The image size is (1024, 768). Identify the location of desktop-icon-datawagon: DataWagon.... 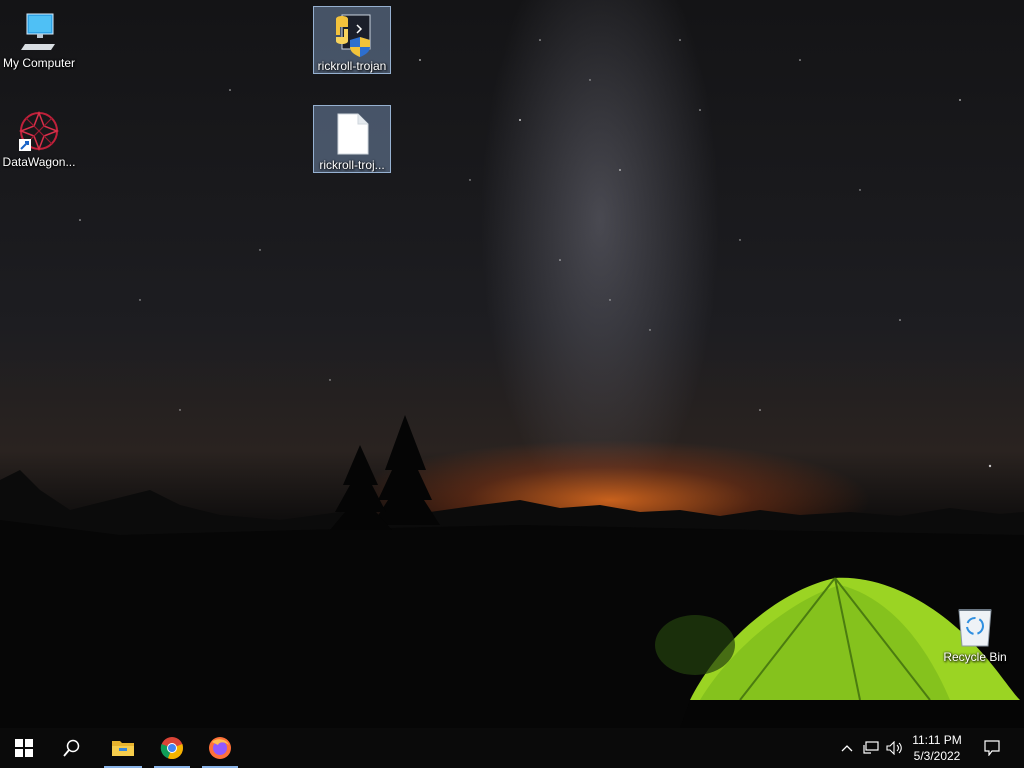
(39, 136).